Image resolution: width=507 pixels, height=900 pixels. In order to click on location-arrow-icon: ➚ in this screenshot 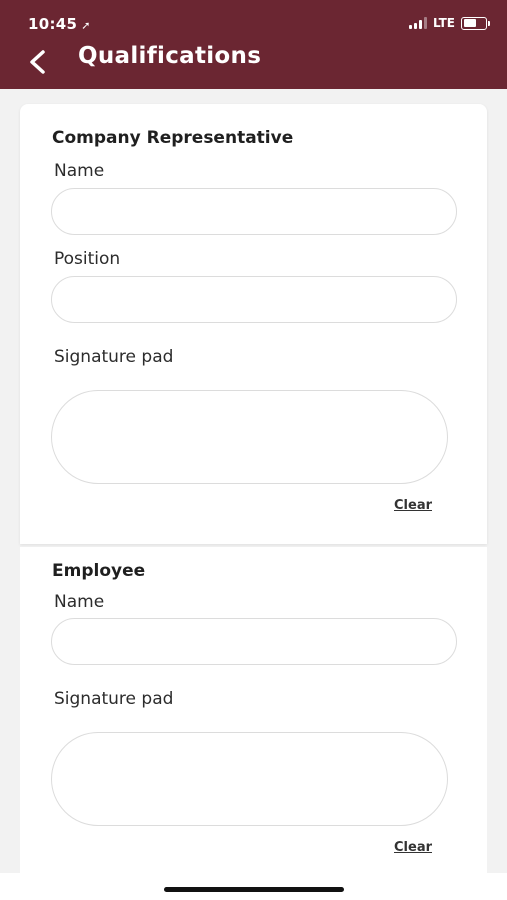, I will do `click(86, 25)`.